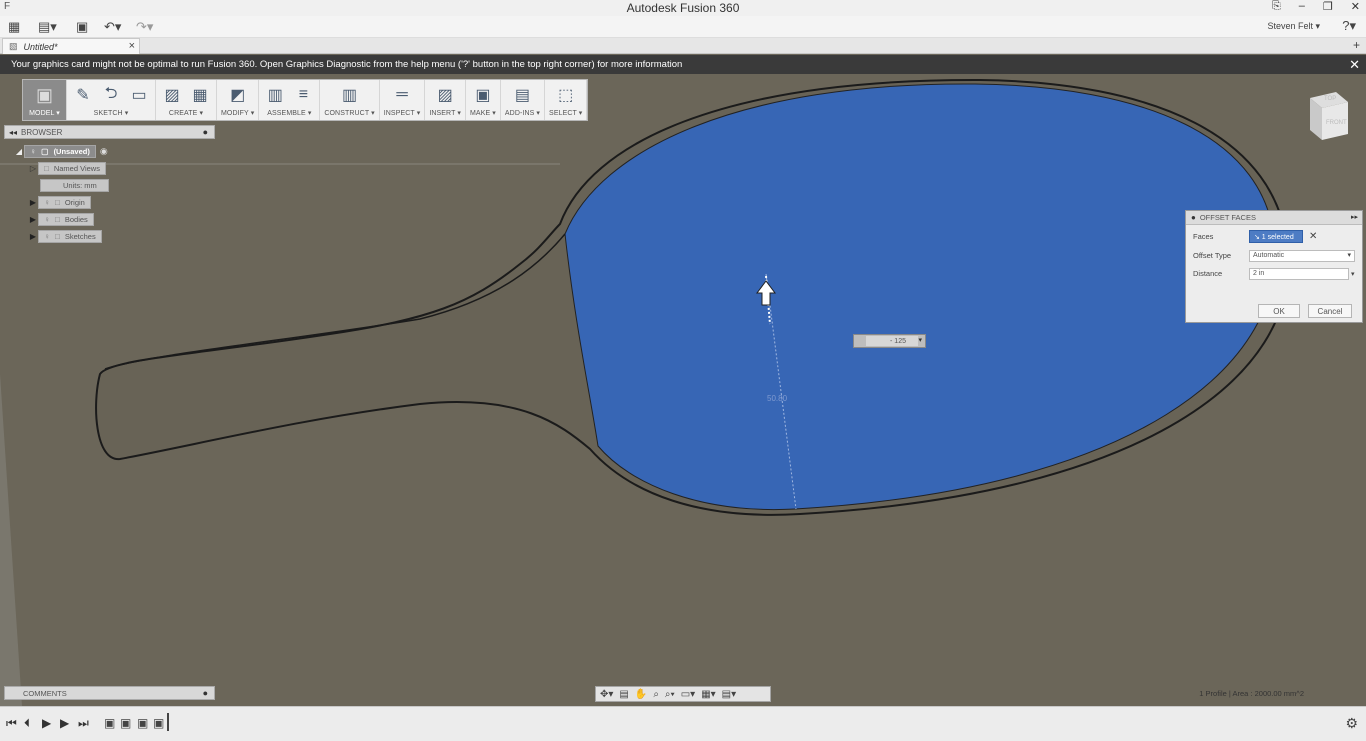 The width and height of the screenshot is (1366, 741). Describe the element at coordinates (238, 95) in the screenshot. I see `modify-tool-icon: ◩` at that location.